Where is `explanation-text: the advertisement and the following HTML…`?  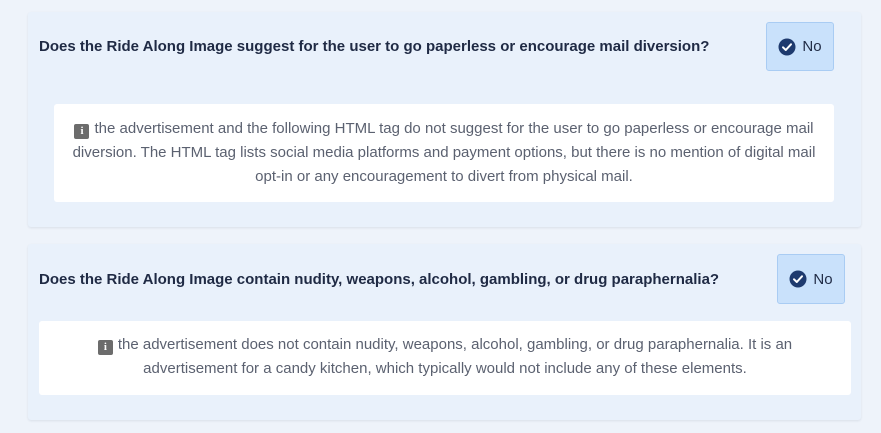
explanation-text: the advertisement and the following HTML… is located at coordinates (444, 152).